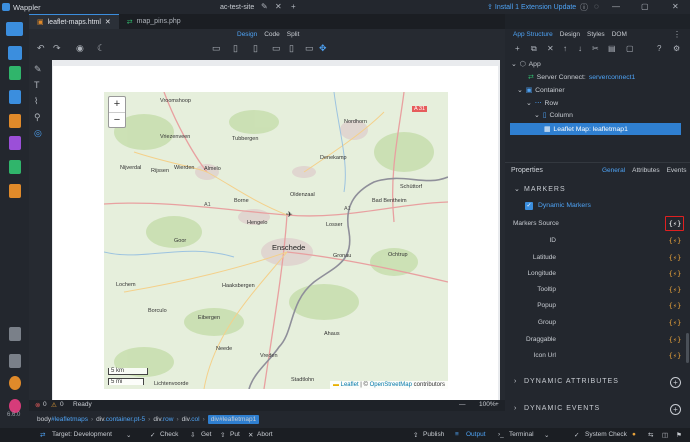  Describe the element at coordinates (541, 90) in the screenshot. I see `tree-item-container: ⌄ ▣ Container` at that location.